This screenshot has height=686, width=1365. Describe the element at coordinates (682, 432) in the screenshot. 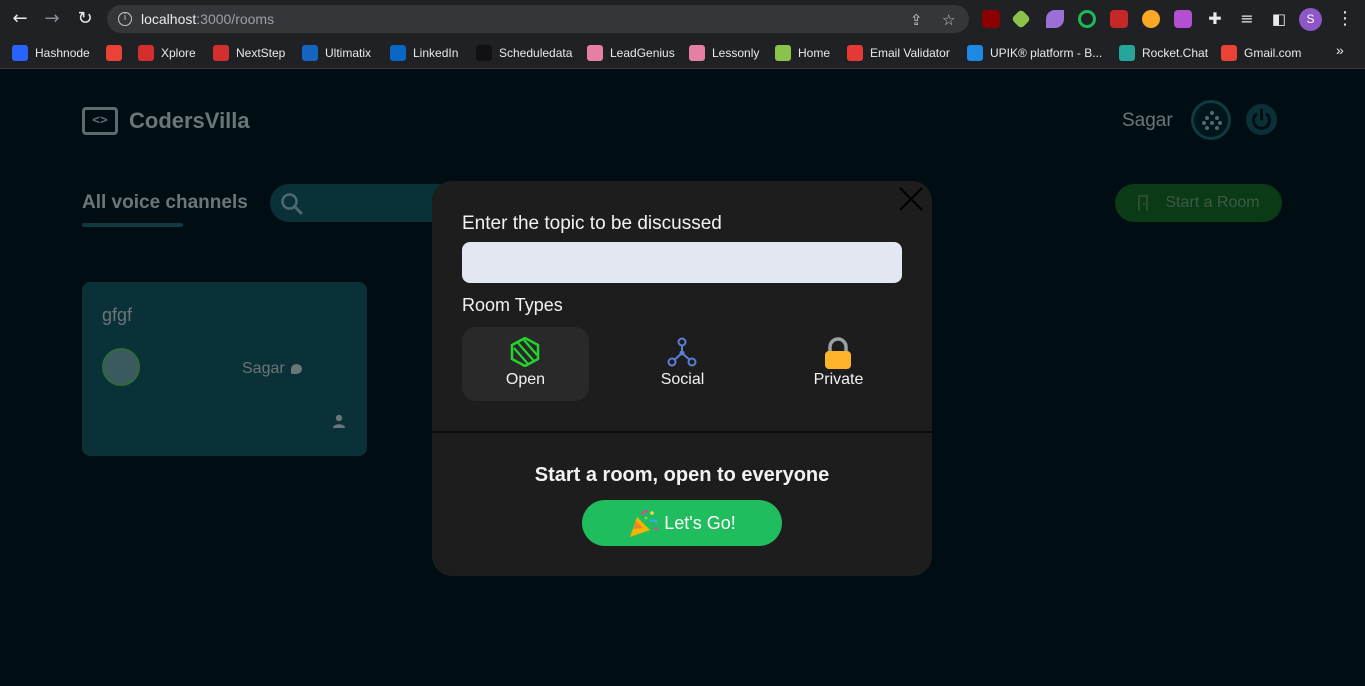

I see `modal-divider` at that location.